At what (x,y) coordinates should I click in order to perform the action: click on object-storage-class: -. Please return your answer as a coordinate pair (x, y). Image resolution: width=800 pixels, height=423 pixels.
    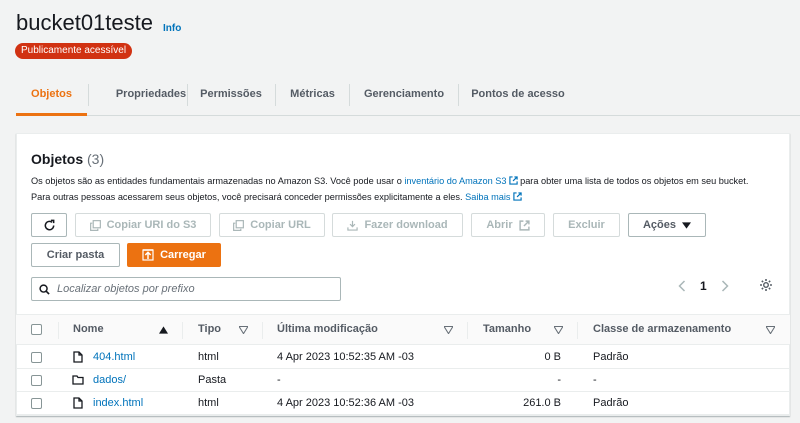
    Looking at the image, I should click on (595, 380).